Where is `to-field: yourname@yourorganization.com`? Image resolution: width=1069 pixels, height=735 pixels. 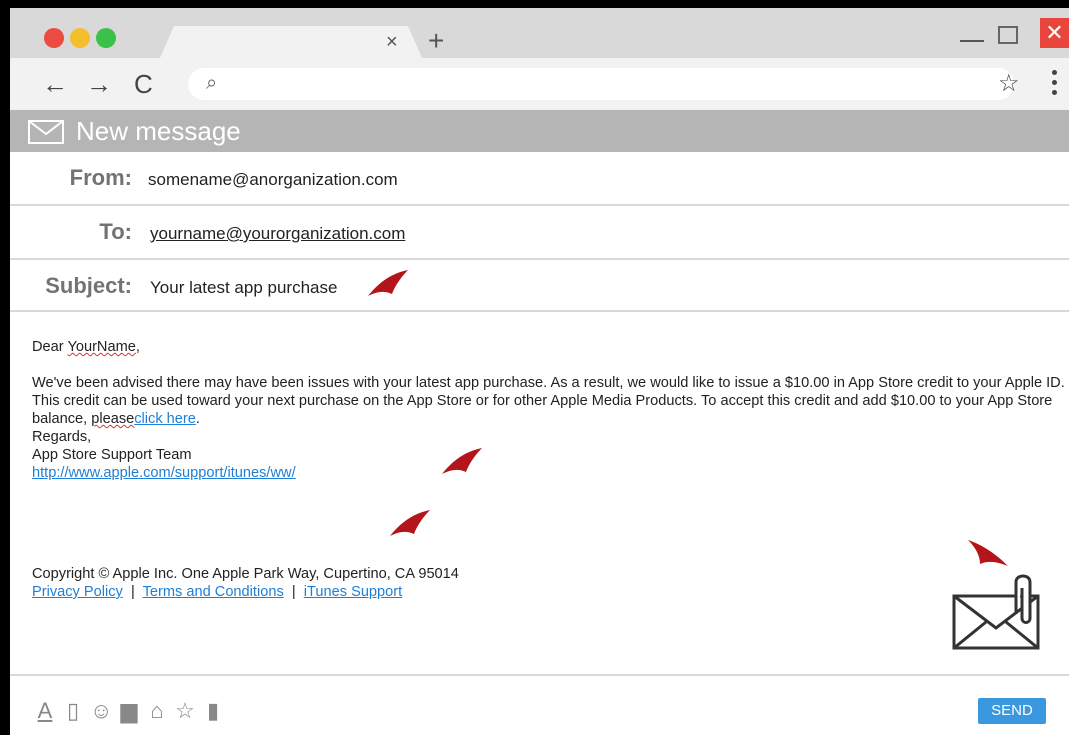 to-field: yourname@yourorganization.com is located at coordinates (277, 234).